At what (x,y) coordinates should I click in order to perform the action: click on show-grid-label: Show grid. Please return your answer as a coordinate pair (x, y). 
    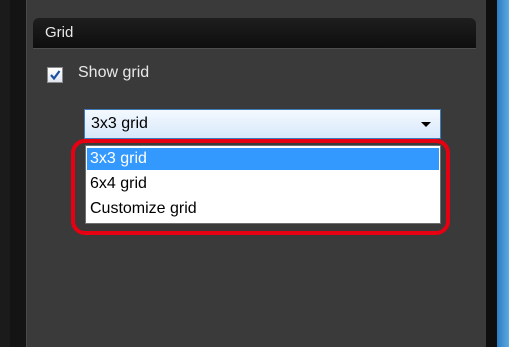
    Looking at the image, I should click on (113, 73).